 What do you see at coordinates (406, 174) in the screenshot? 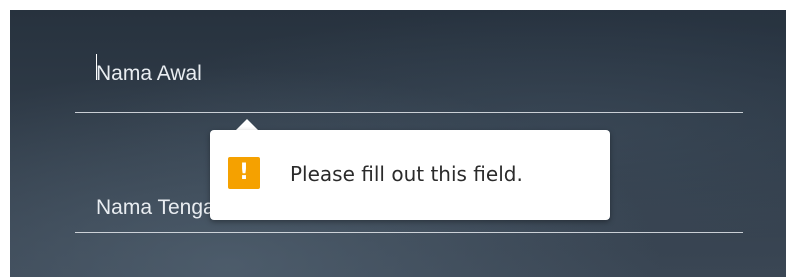
I see `validation-message: Please fill out this field.` at bounding box center [406, 174].